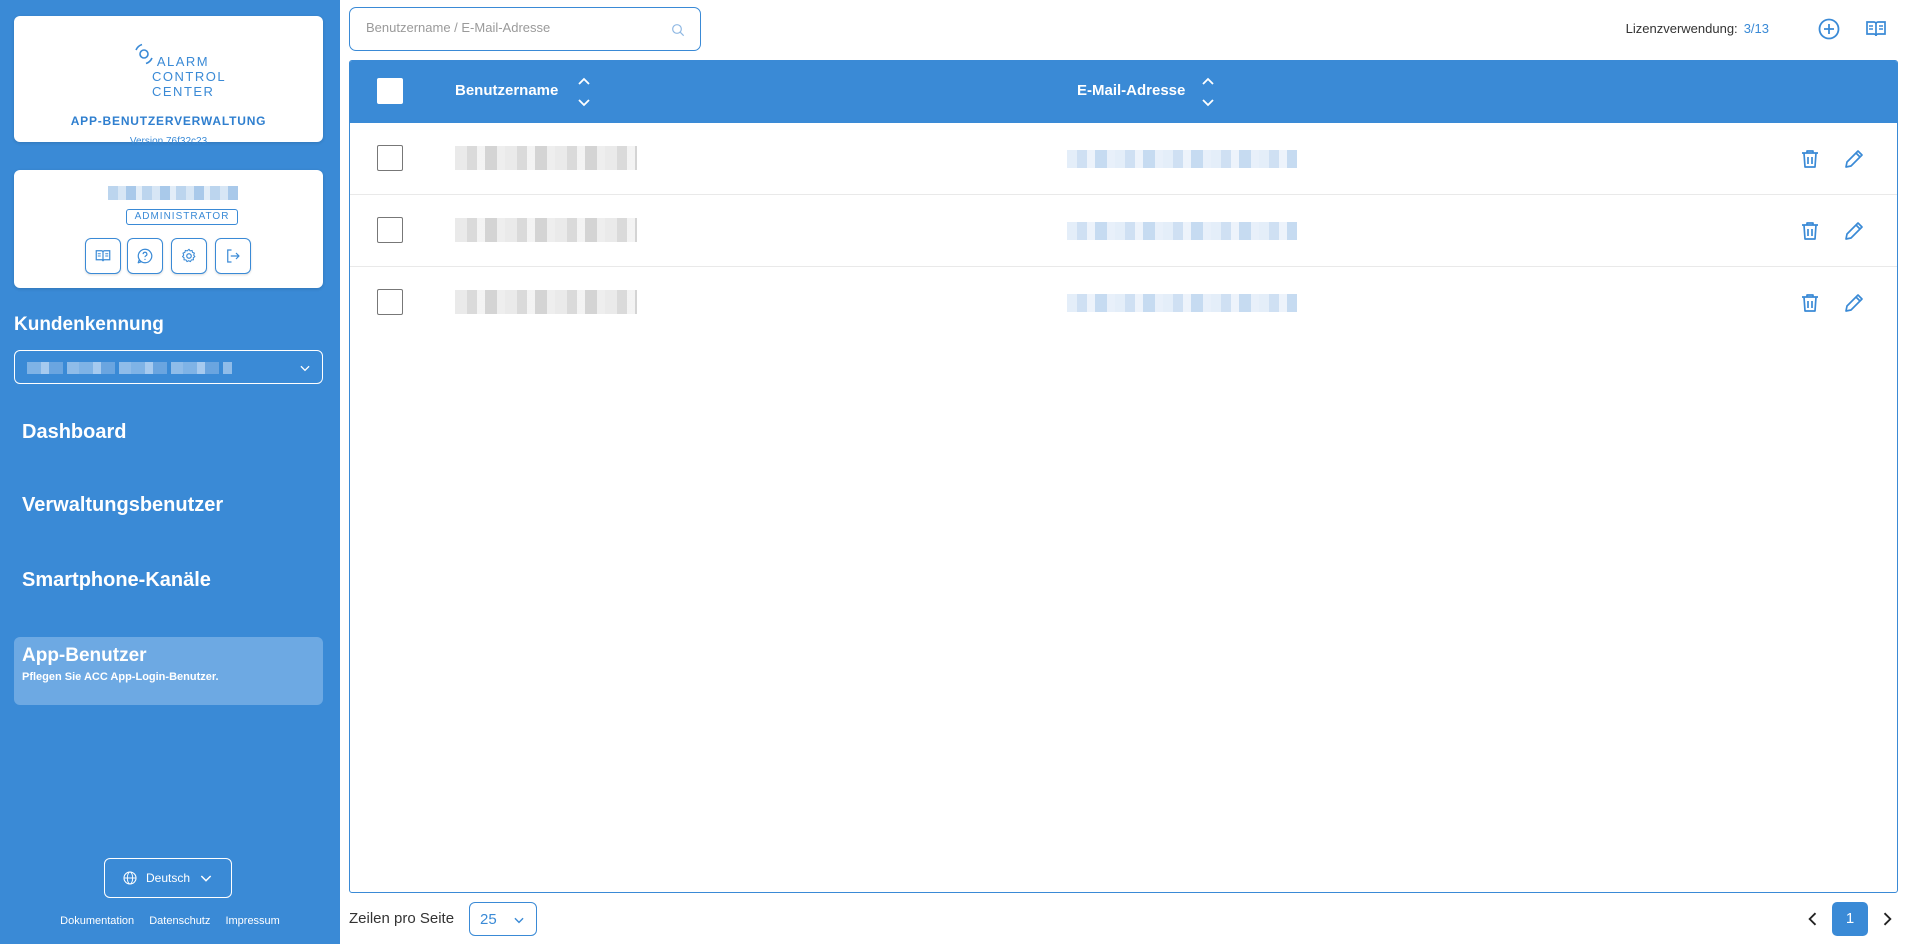  I want to click on logo-line: CENTER, so click(183, 91).